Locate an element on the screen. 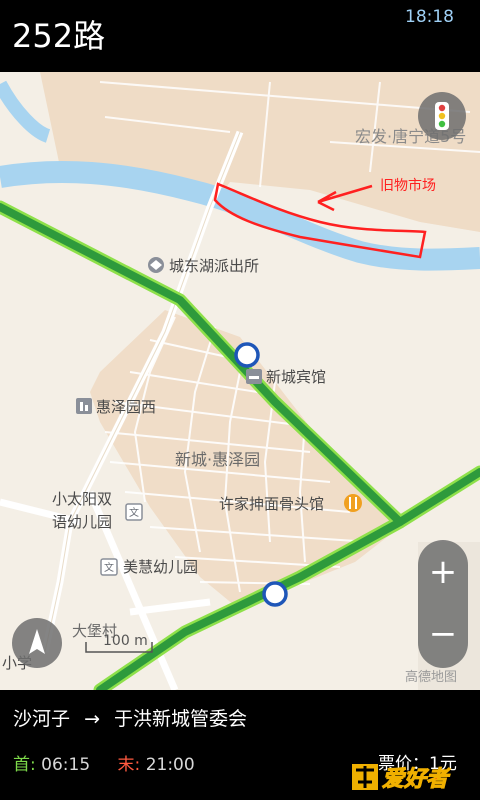 The image size is (480, 800). annotation-label: 旧物市场 is located at coordinates (408, 185).